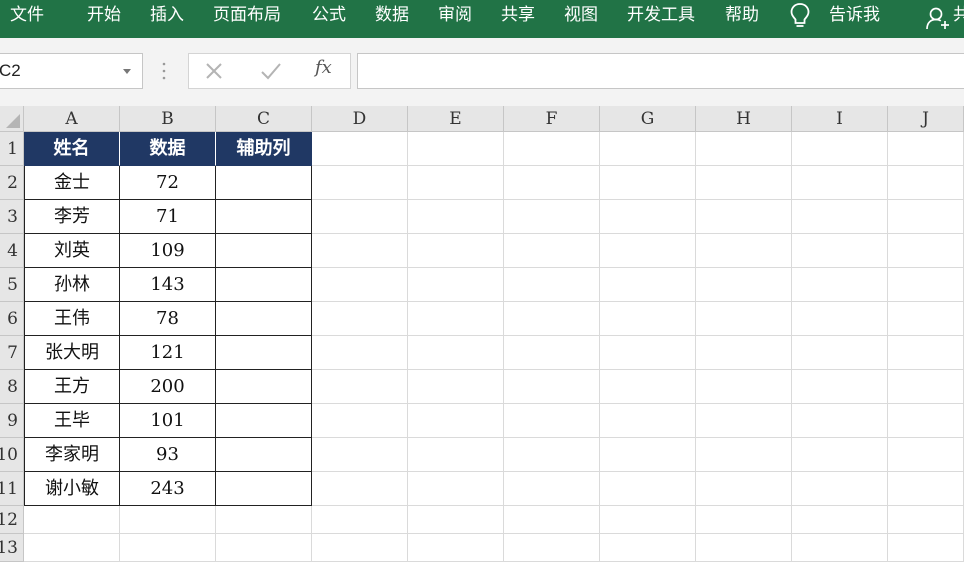 The width and height of the screenshot is (964, 567). Describe the element at coordinates (926, 387) in the screenshot. I see `cell-j8` at that location.